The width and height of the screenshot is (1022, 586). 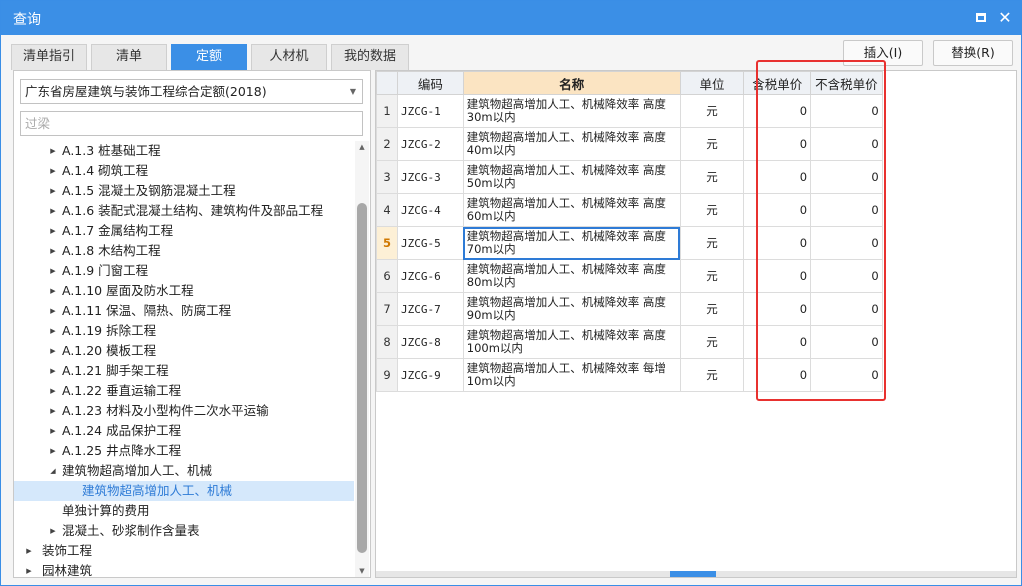 I want to click on name-cell: 建筑物超高增加人工、机械降效率 高度 70m以内, so click(x=571, y=243).